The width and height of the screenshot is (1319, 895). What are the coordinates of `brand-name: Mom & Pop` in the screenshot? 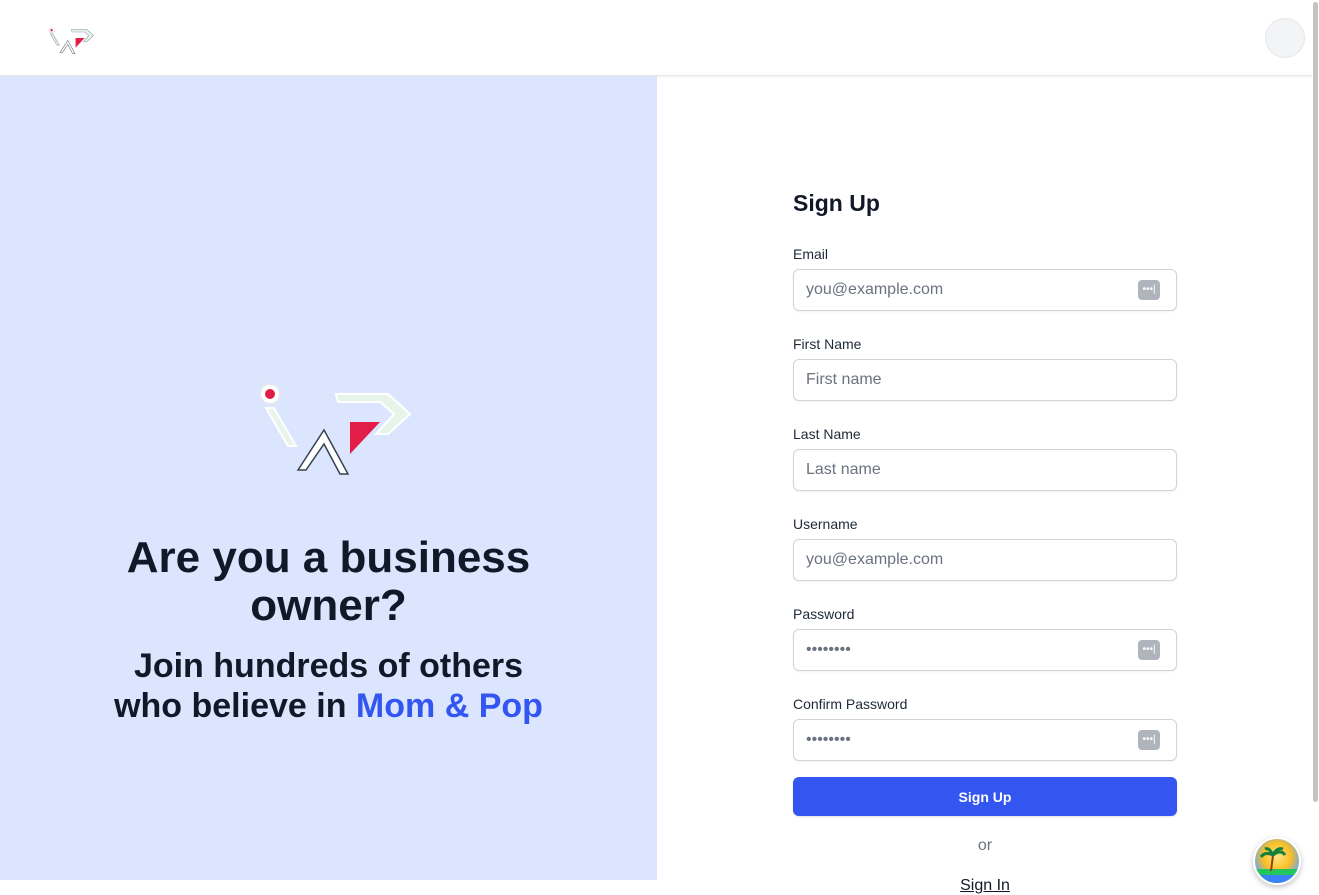 It's located at (449, 706).